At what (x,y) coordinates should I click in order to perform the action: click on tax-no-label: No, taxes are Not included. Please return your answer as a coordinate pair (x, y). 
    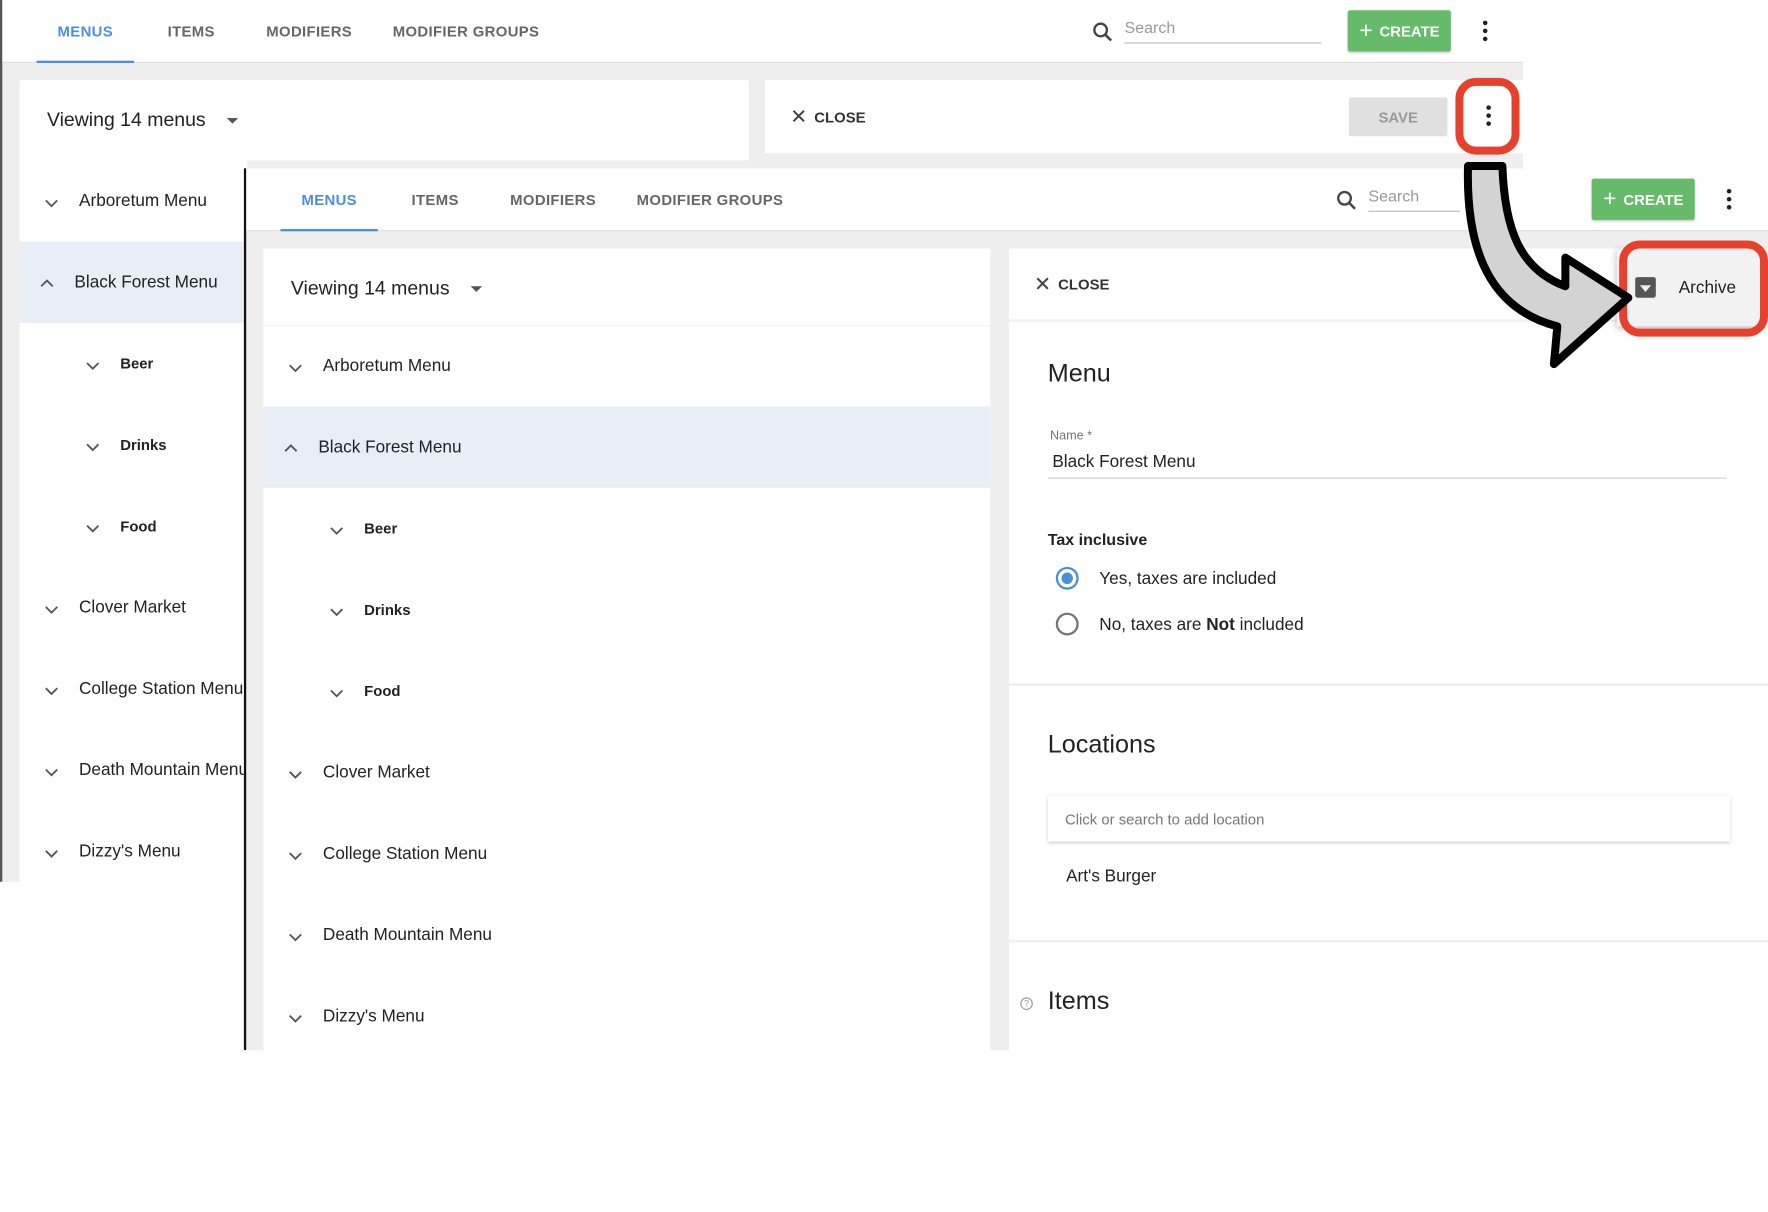
    Looking at the image, I should click on (1201, 623).